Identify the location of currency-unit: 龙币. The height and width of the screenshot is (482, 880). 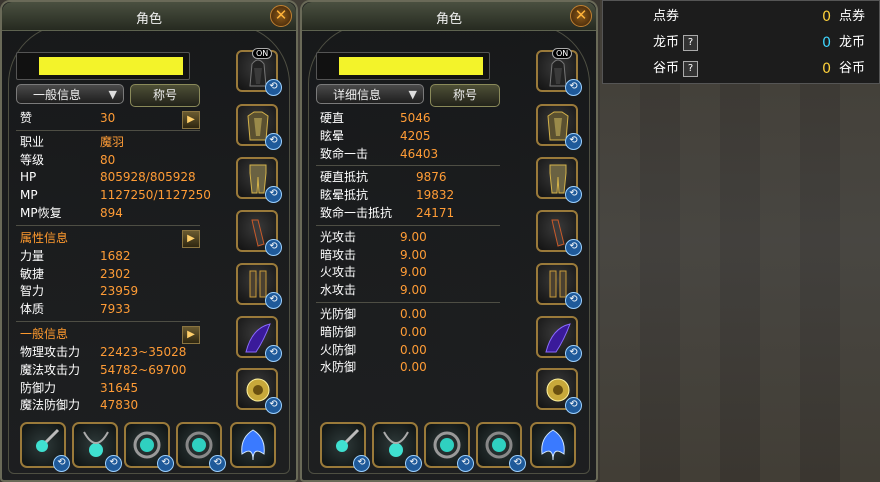
(851, 42).